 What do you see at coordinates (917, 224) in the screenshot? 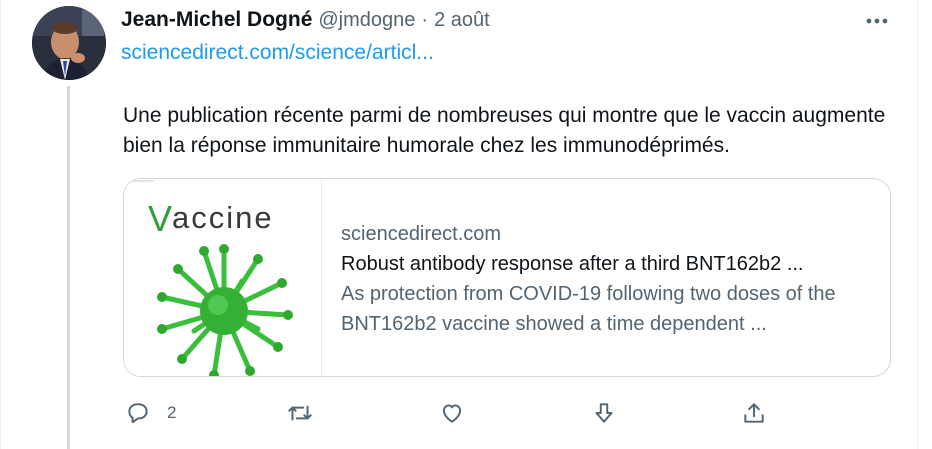
I see `frame-edge-right` at bounding box center [917, 224].